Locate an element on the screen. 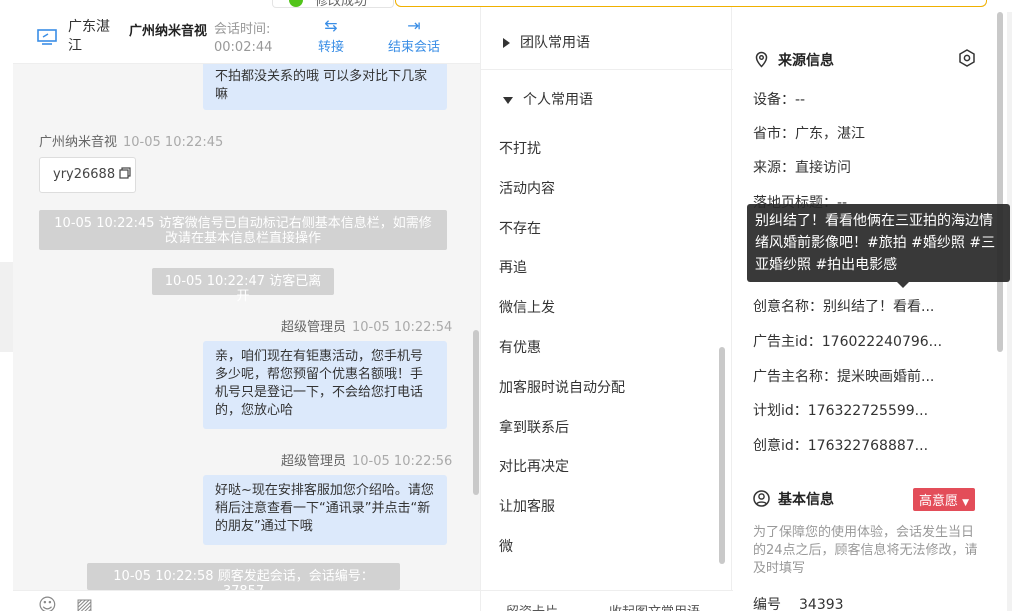  chat-header: 广东湛江 广州纳米音视 会话时间: 00:02:44 ⇆ 转接 ⇥ 结束会话 is located at coordinates (246, 32).